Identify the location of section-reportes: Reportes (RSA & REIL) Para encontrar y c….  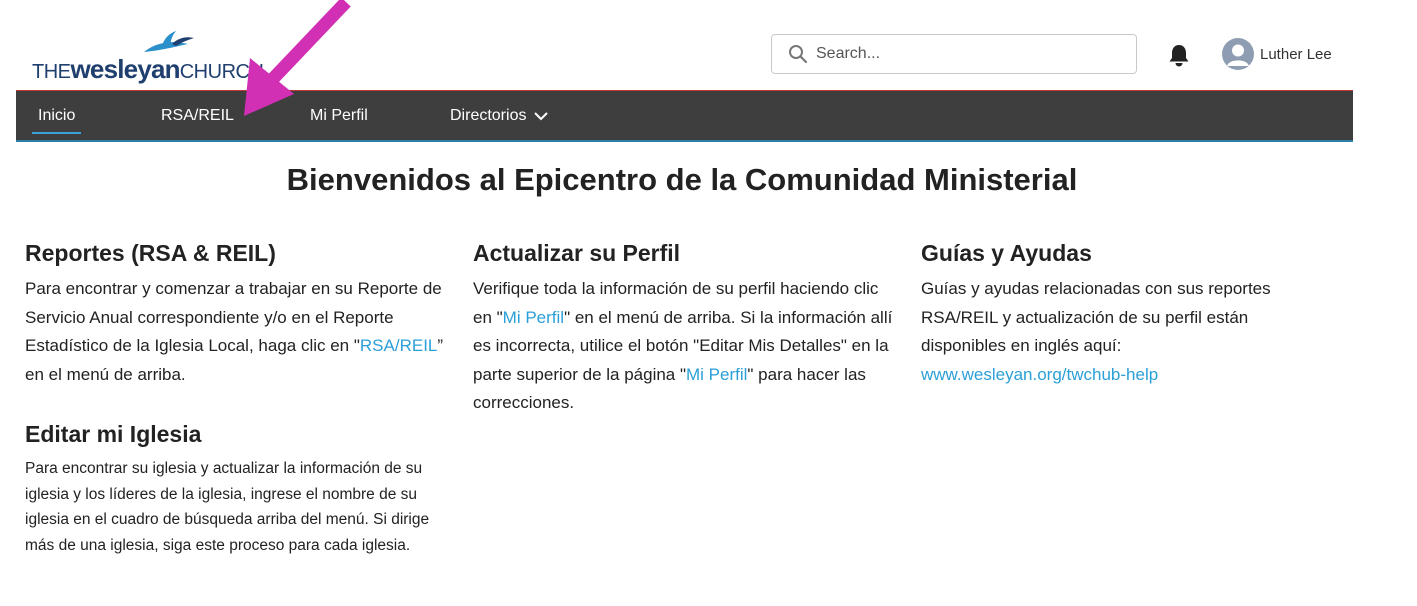
(235, 314).